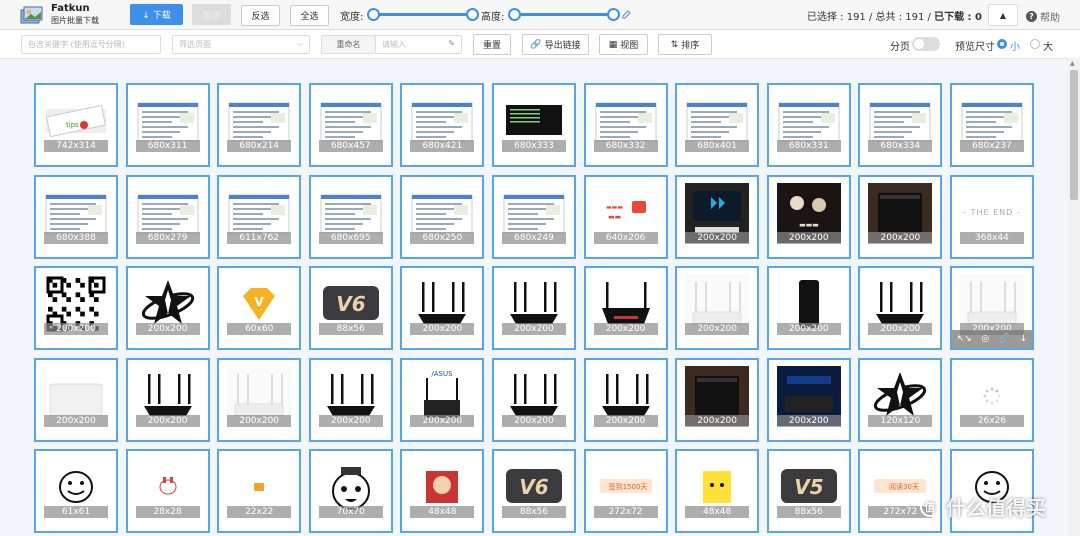  Describe the element at coordinates (442, 216) in the screenshot. I see `image-tile: 680x250` at that location.